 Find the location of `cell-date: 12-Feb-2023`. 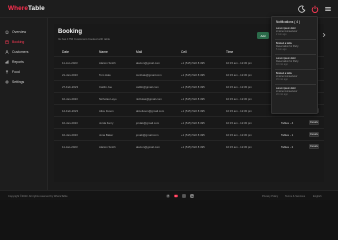

cell-date: 12-Feb-2023 is located at coordinates (70, 111).